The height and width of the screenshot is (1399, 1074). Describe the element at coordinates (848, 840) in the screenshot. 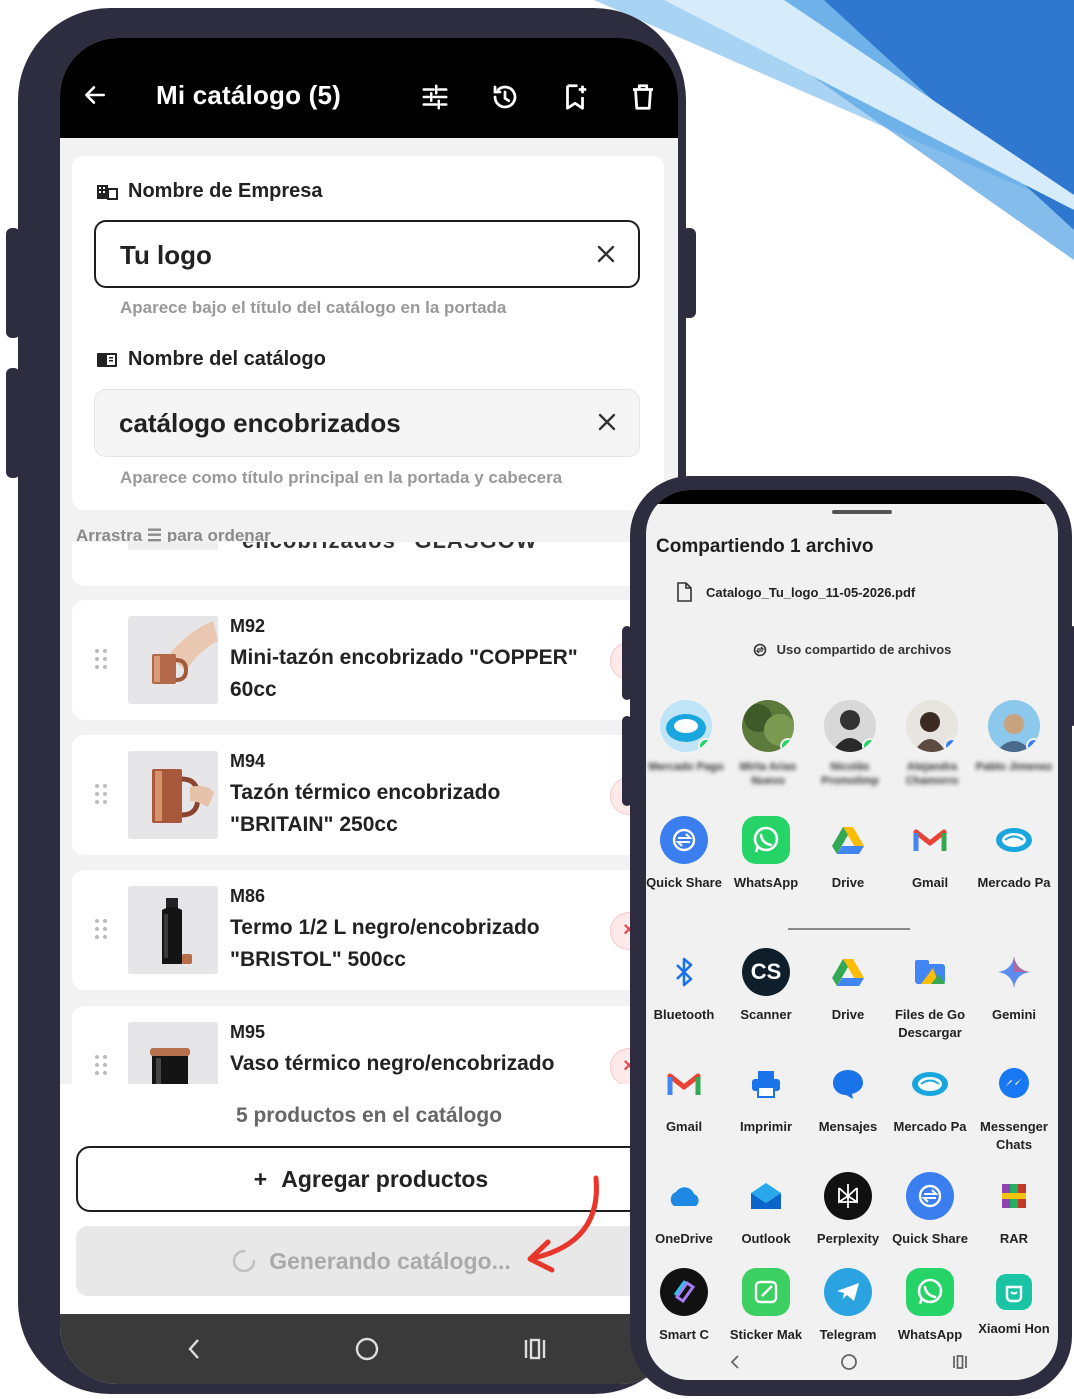

I see `drive-icon` at that location.